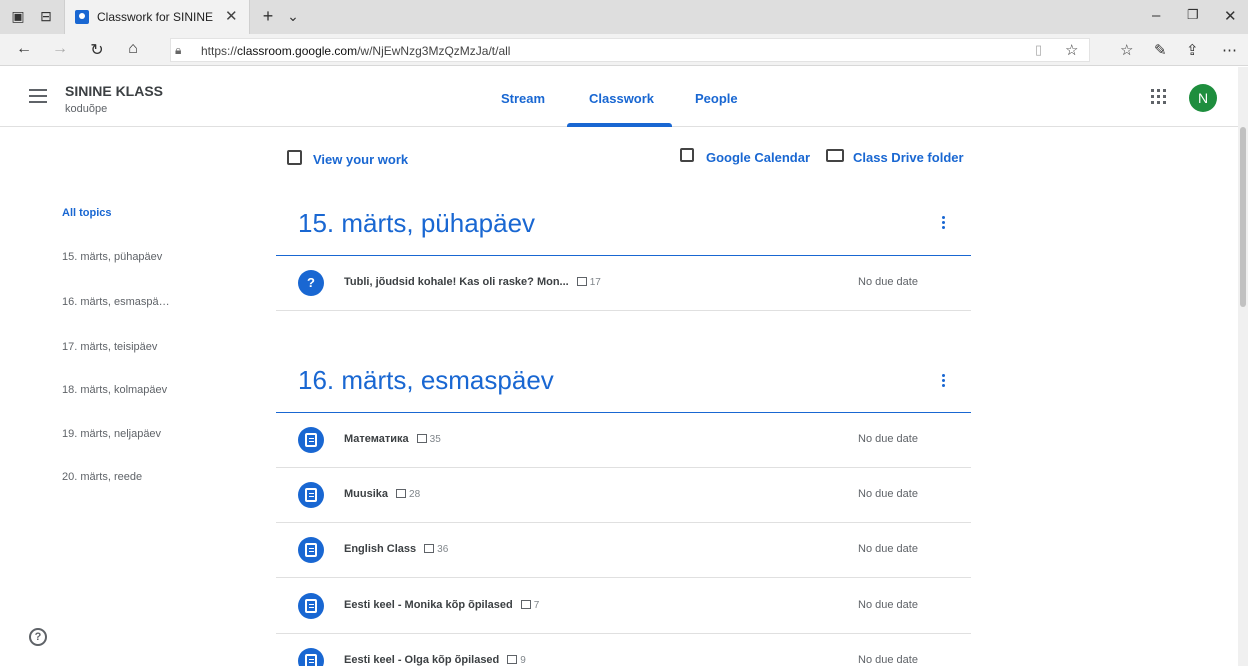  I want to click on folder-icon, so click(835, 155).